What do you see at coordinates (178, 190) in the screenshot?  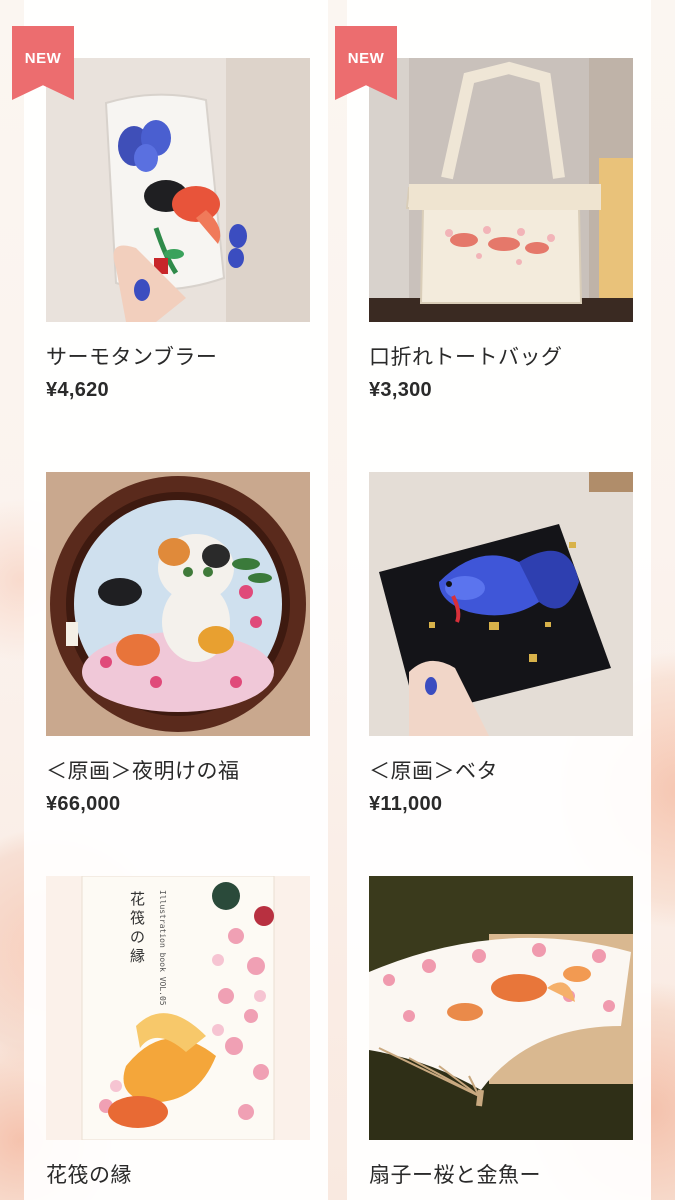 I see `thermo-tumbler-image` at bounding box center [178, 190].